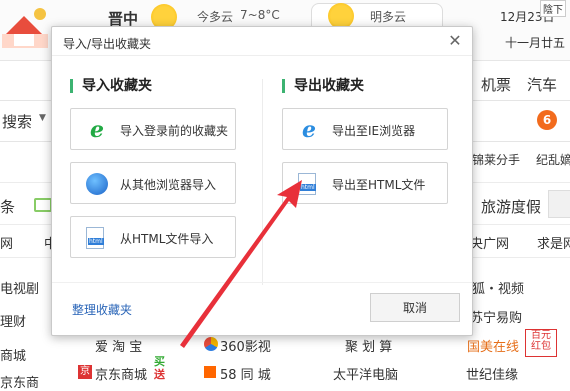 Image resolution: width=570 pixels, height=391 pixels. I want to click on row-c-right: 狐・视频, so click(498, 287).